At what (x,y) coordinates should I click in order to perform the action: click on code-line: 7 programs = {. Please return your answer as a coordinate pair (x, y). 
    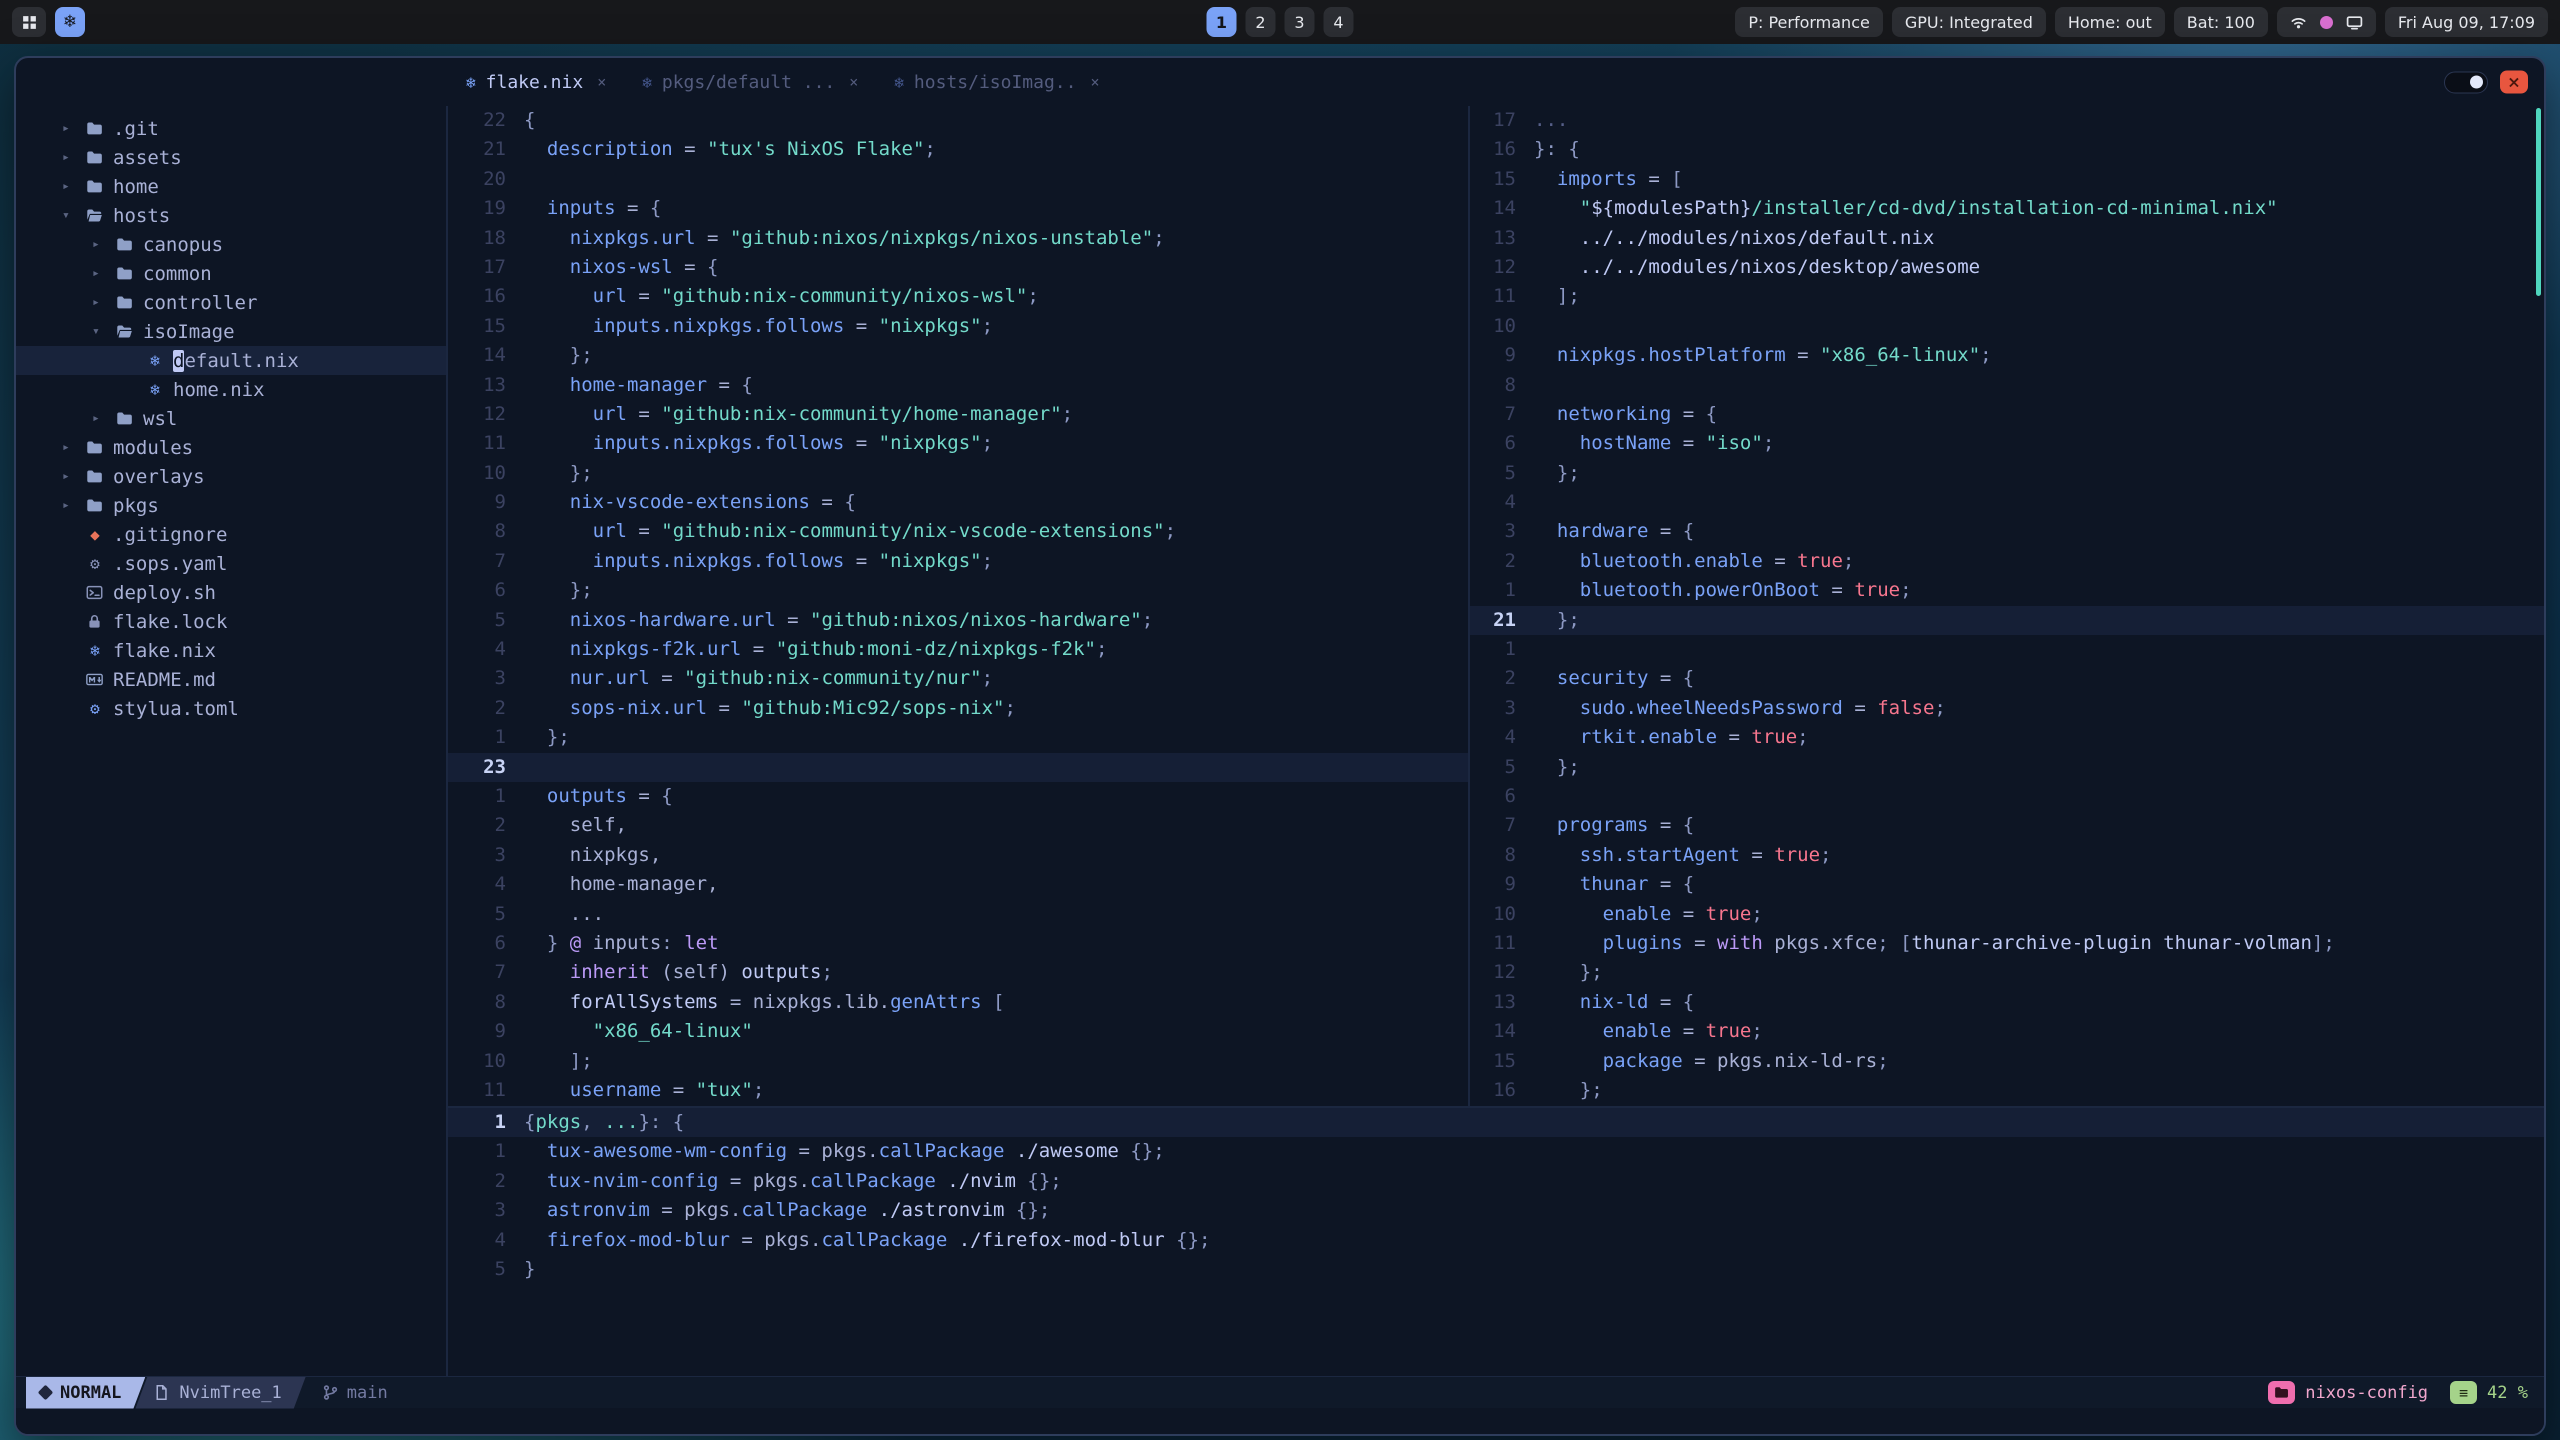
    Looking at the image, I should click on (2007, 825).